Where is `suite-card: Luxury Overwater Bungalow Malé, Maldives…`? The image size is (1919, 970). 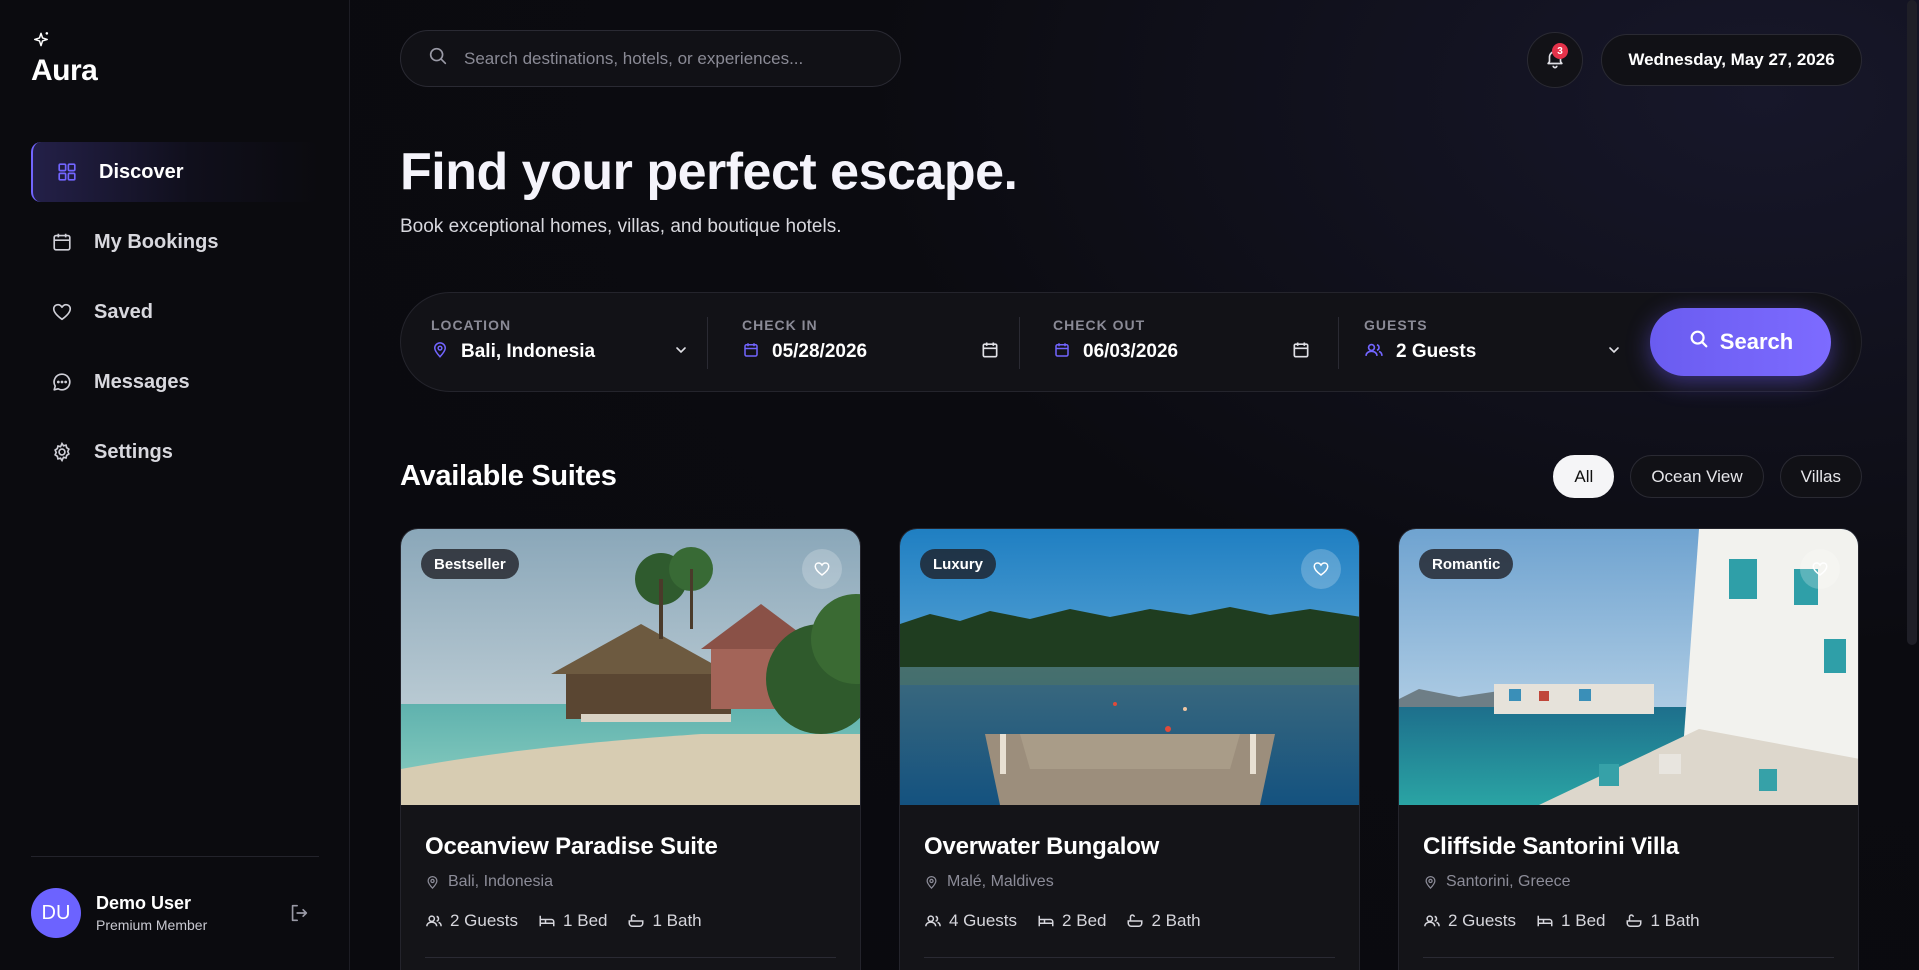 suite-card: Luxury Overwater Bungalow Malé, Maldives… is located at coordinates (1129, 749).